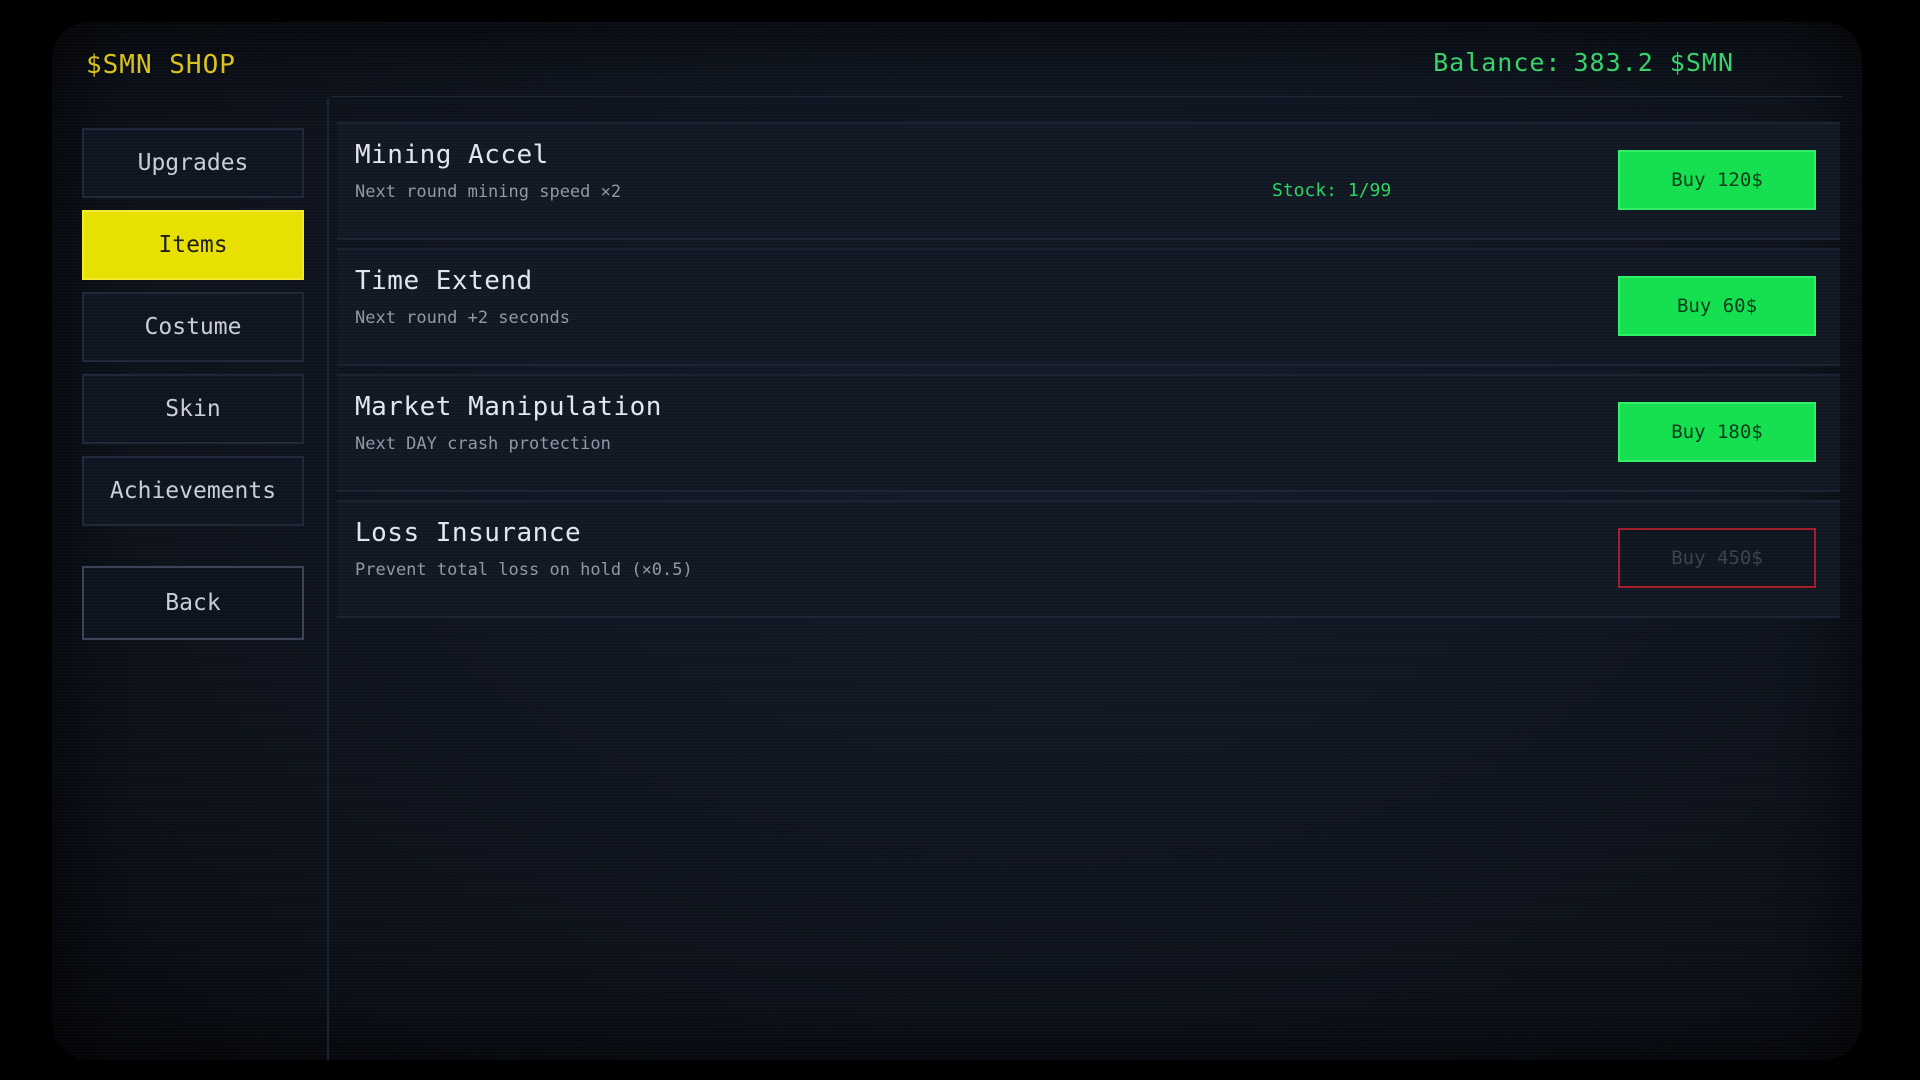  What do you see at coordinates (452, 155) in the screenshot?
I see `item-name: Mining Accel` at bounding box center [452, 155].